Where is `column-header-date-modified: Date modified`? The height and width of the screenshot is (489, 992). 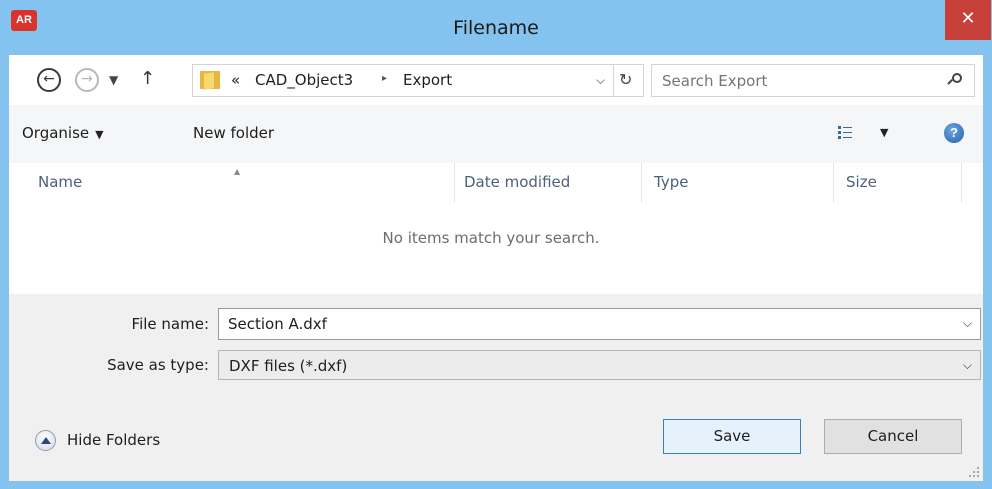
column-header-date-modified: Date modified is located at coordinates (517, 182).